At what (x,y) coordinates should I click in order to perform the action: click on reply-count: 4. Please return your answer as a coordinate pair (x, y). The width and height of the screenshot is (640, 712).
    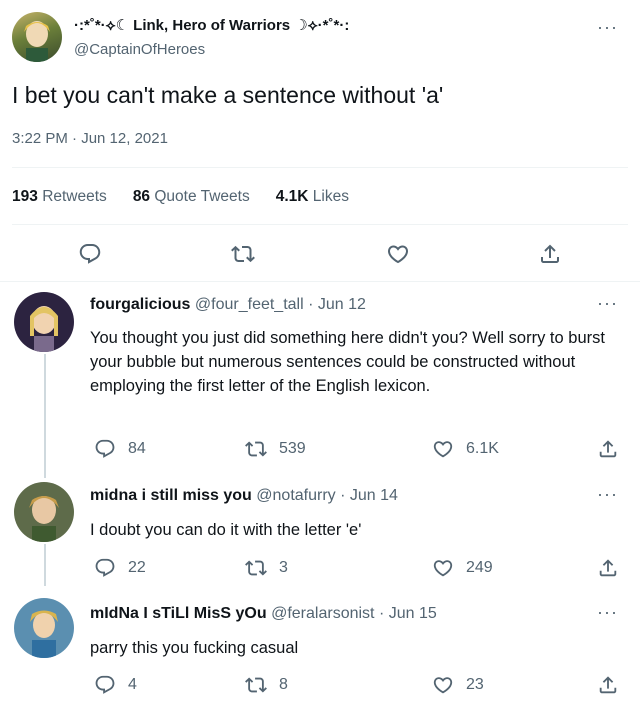
    Looking at the image, I should click on (132, 684).